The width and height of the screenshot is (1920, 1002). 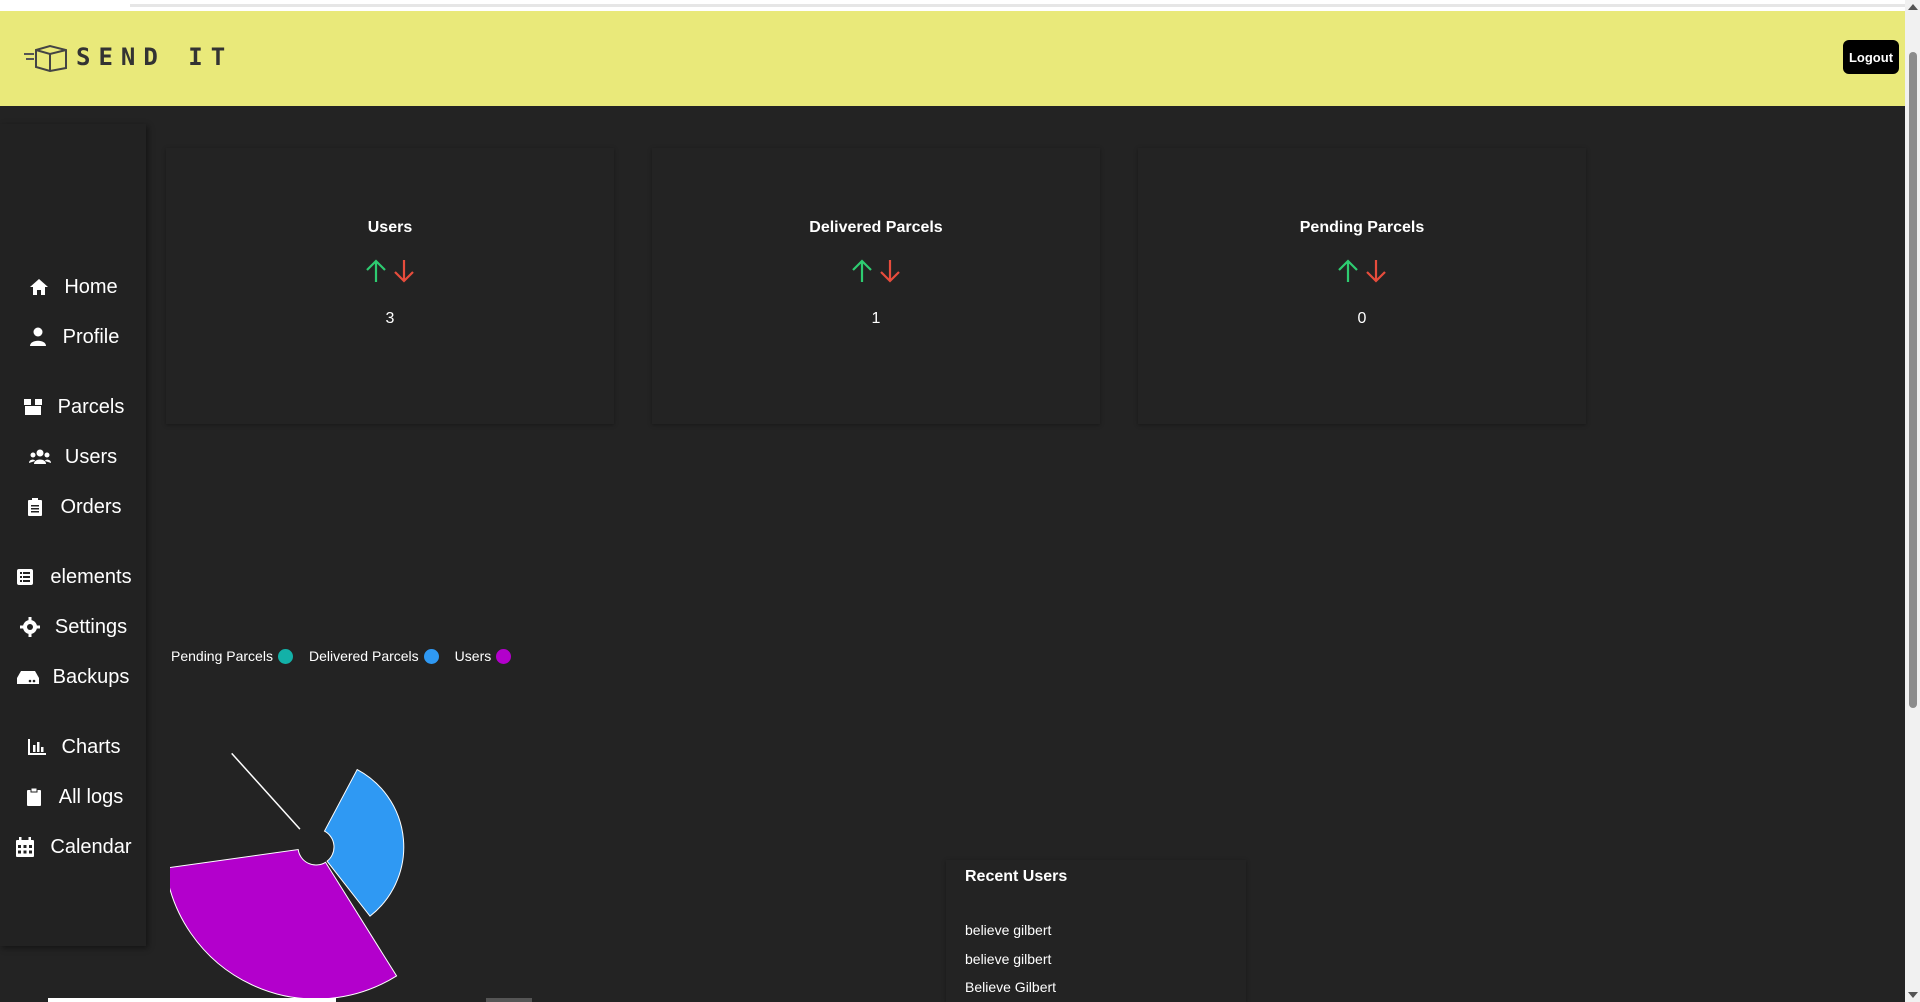 I want to click on stat-card-title: Users, so click(x=390, y=227).